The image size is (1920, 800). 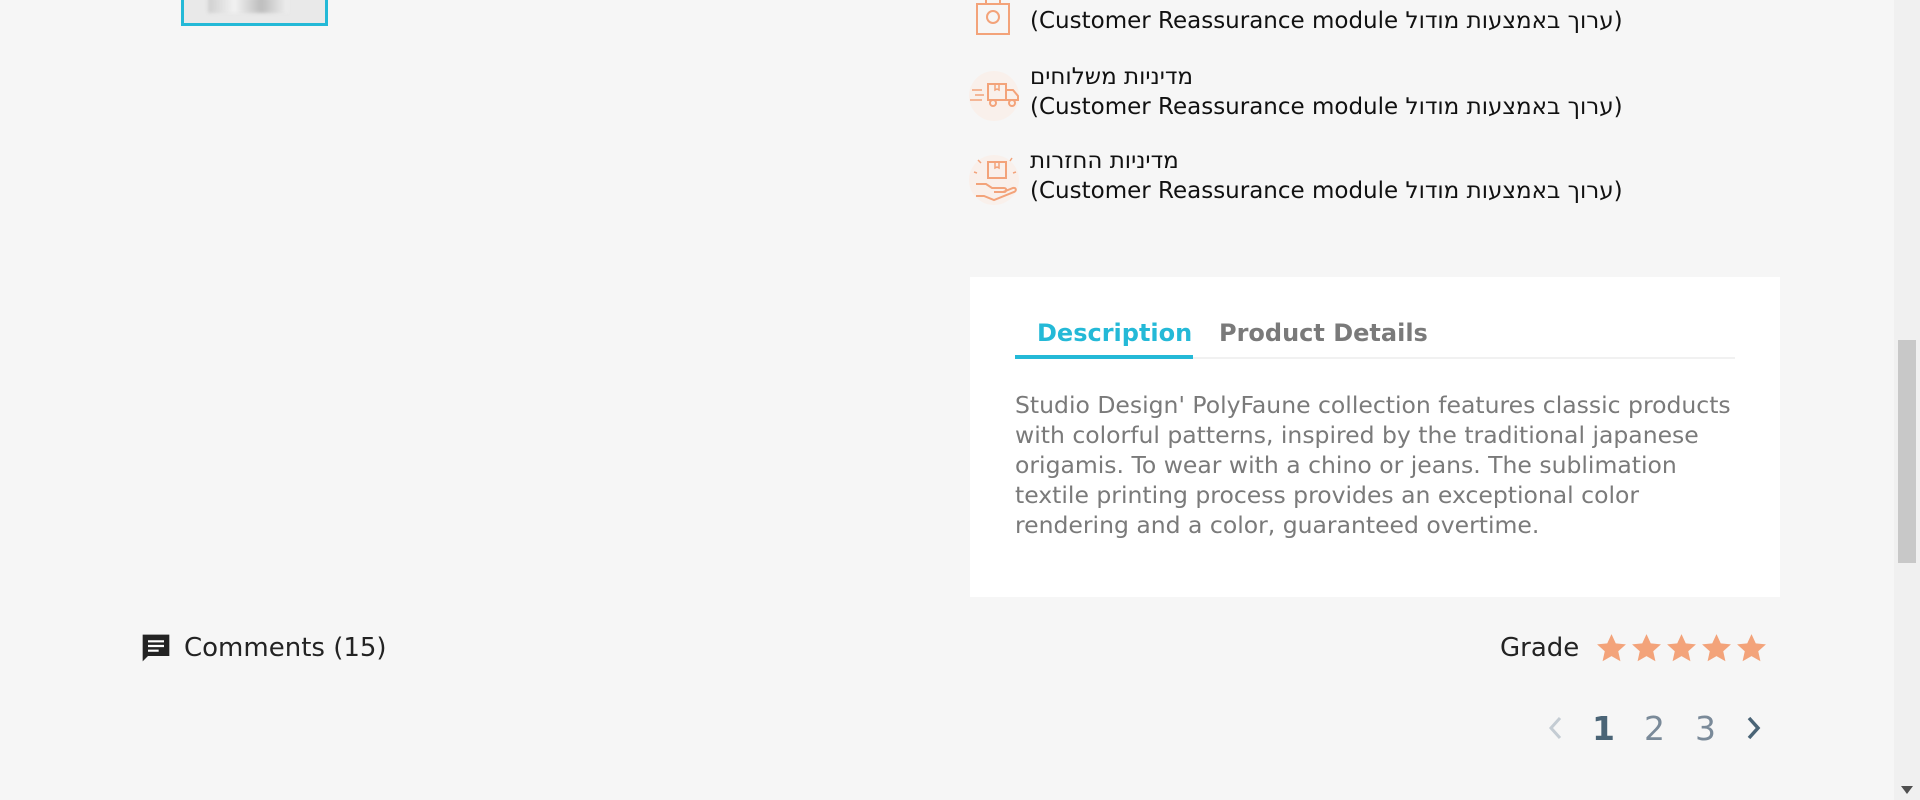 I want to click on next-page-button, so click(x=1753, y=728).